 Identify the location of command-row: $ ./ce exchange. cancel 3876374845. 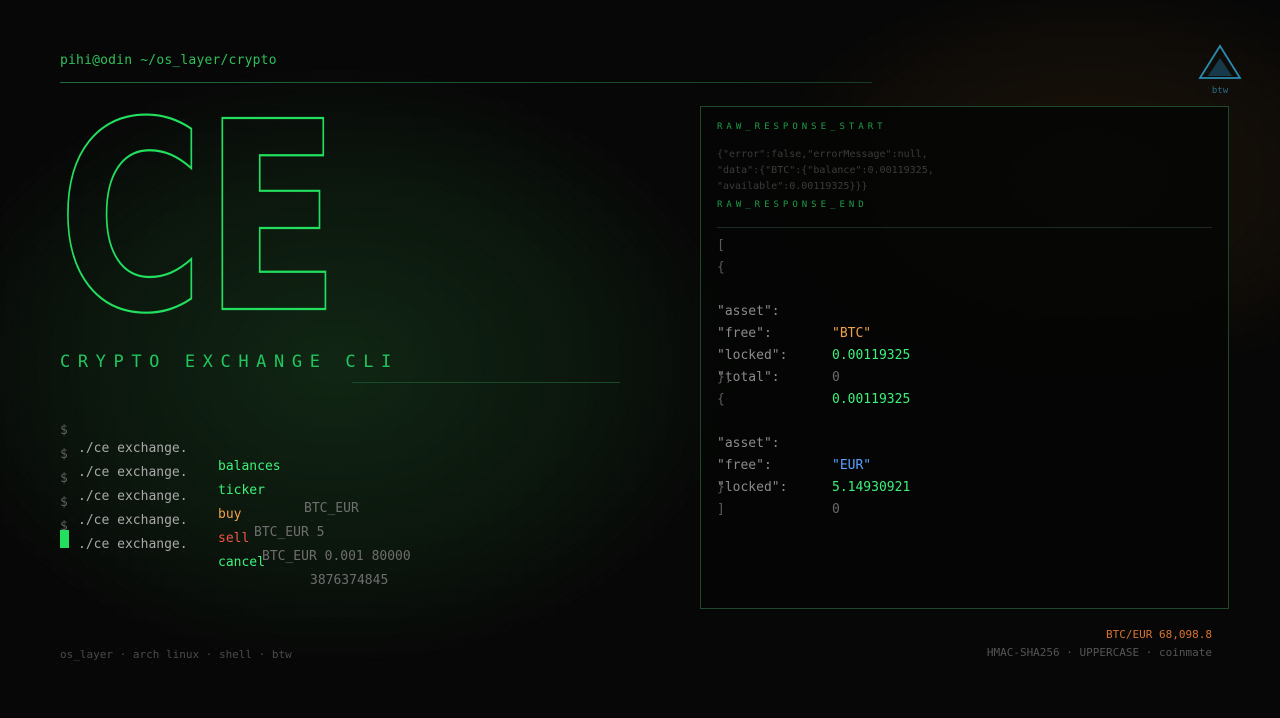
(224, 544).